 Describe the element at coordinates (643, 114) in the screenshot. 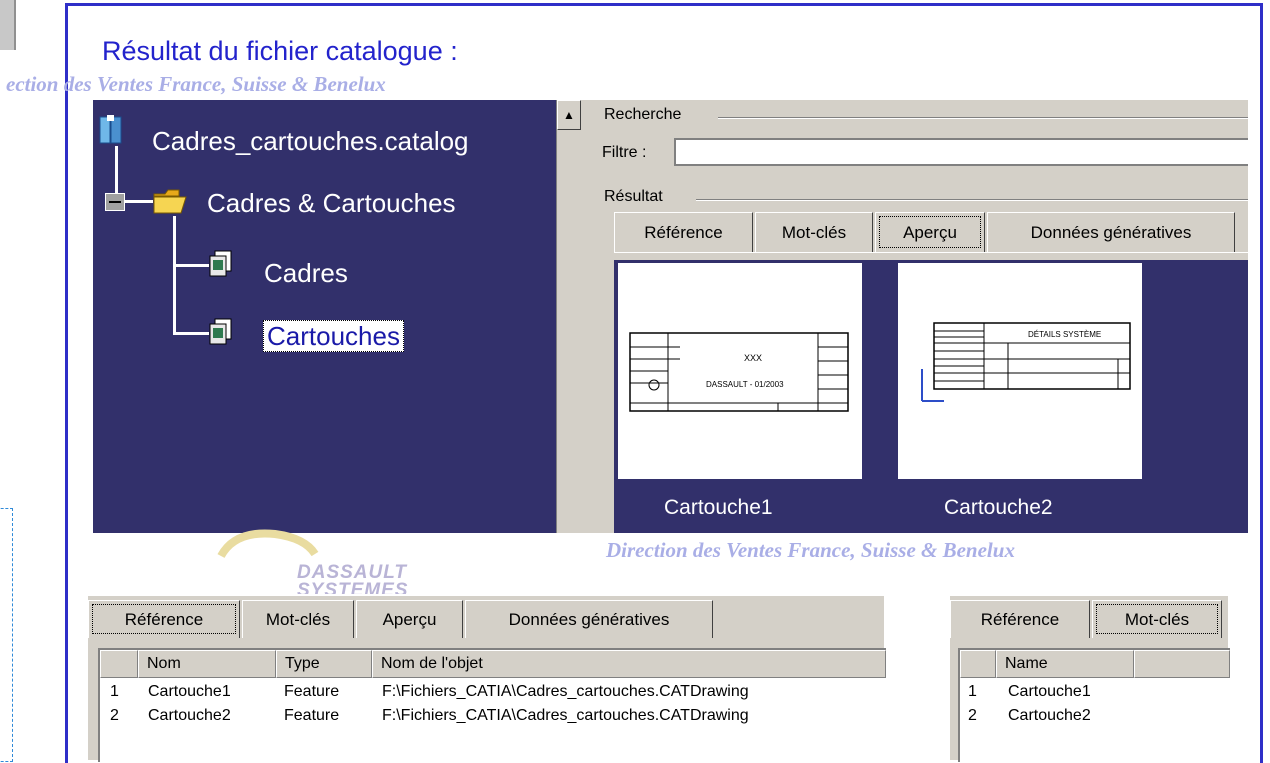

I see `search-group-label: Recherche` at that location.